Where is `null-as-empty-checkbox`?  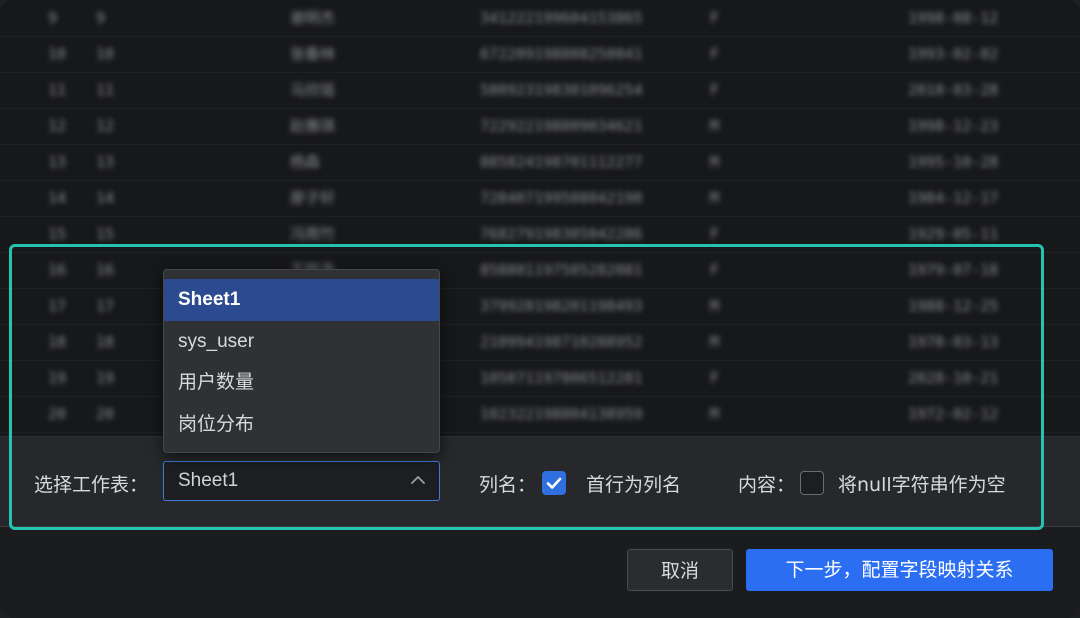
null-as-empty-checkbox is located at coordinates (812, 483).